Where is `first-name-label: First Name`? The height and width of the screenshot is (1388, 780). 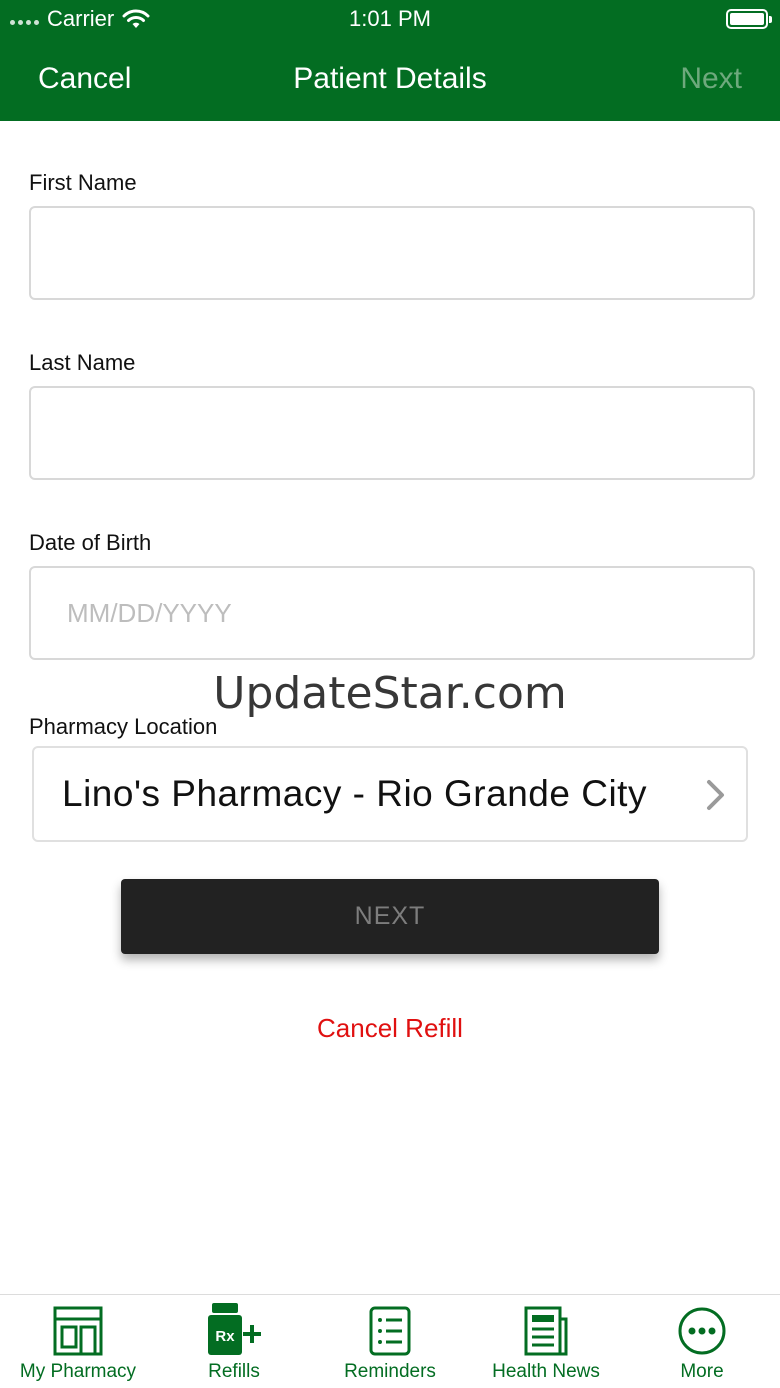 first-name-label: First Name is located at coordinates (83, 182).